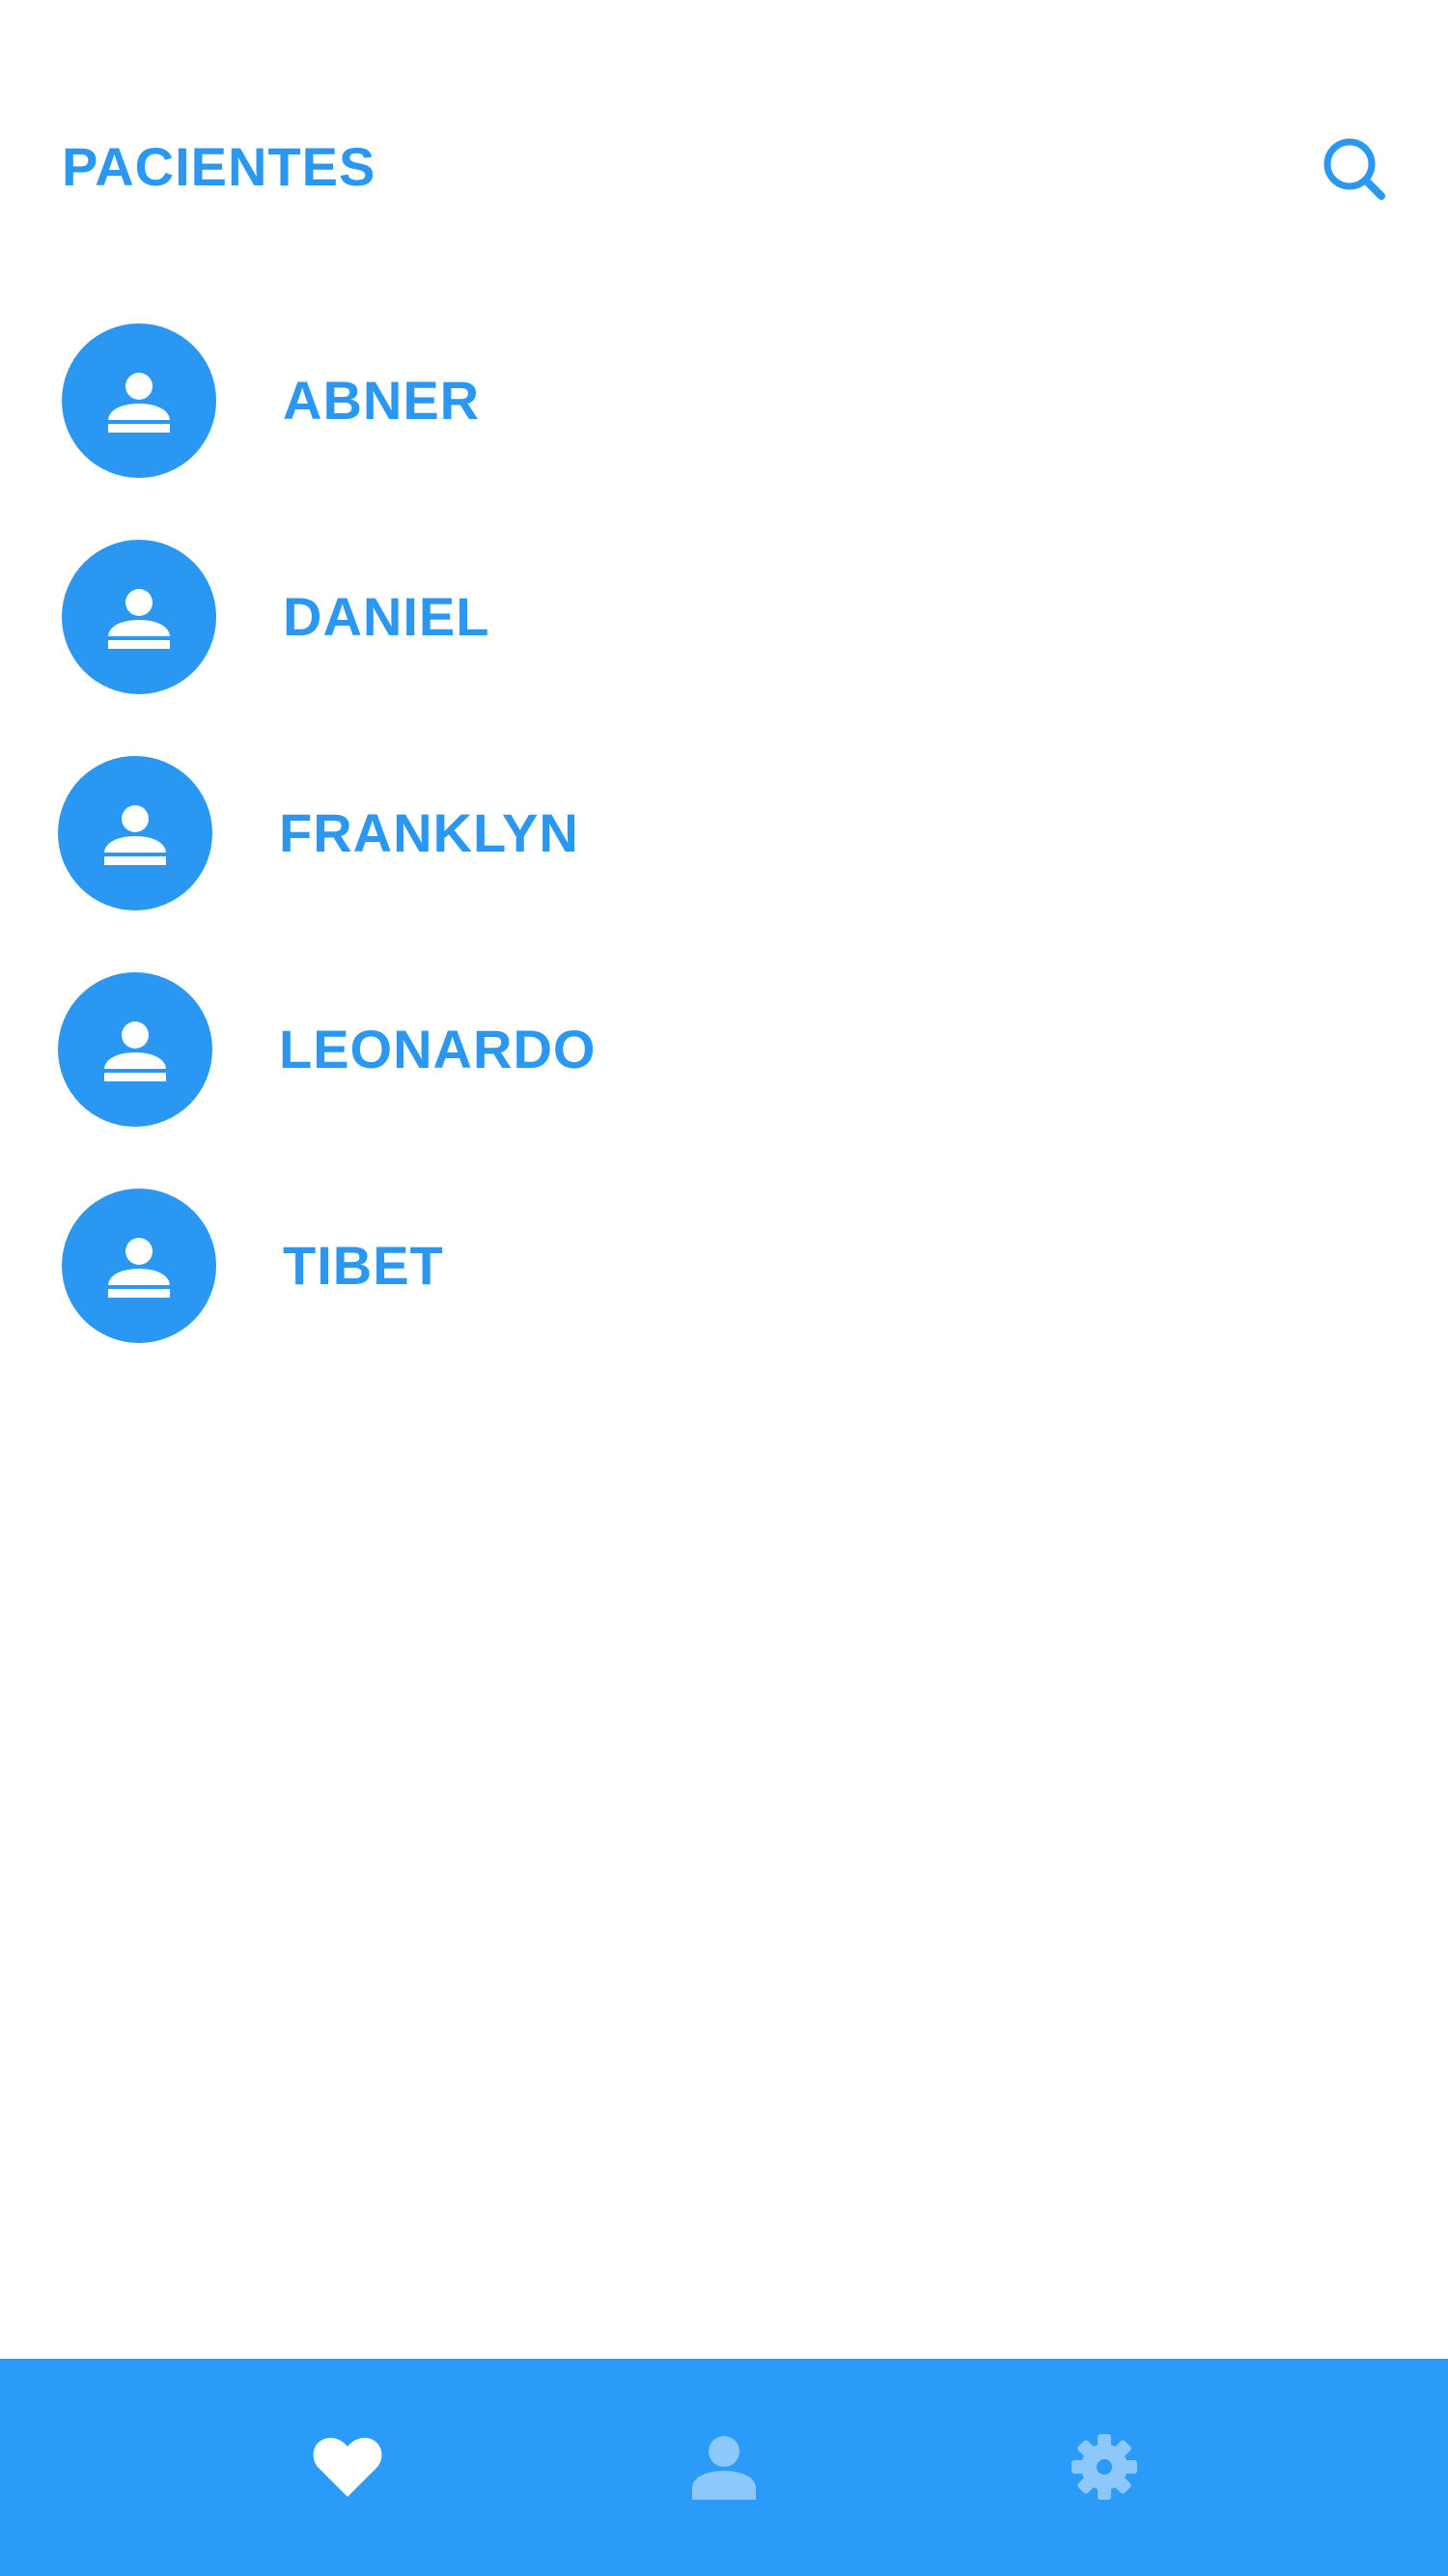 The width and height of the screenshot is (1448, 2576). I want to click on patient-name: FRANKLYN, so click(429, 833).